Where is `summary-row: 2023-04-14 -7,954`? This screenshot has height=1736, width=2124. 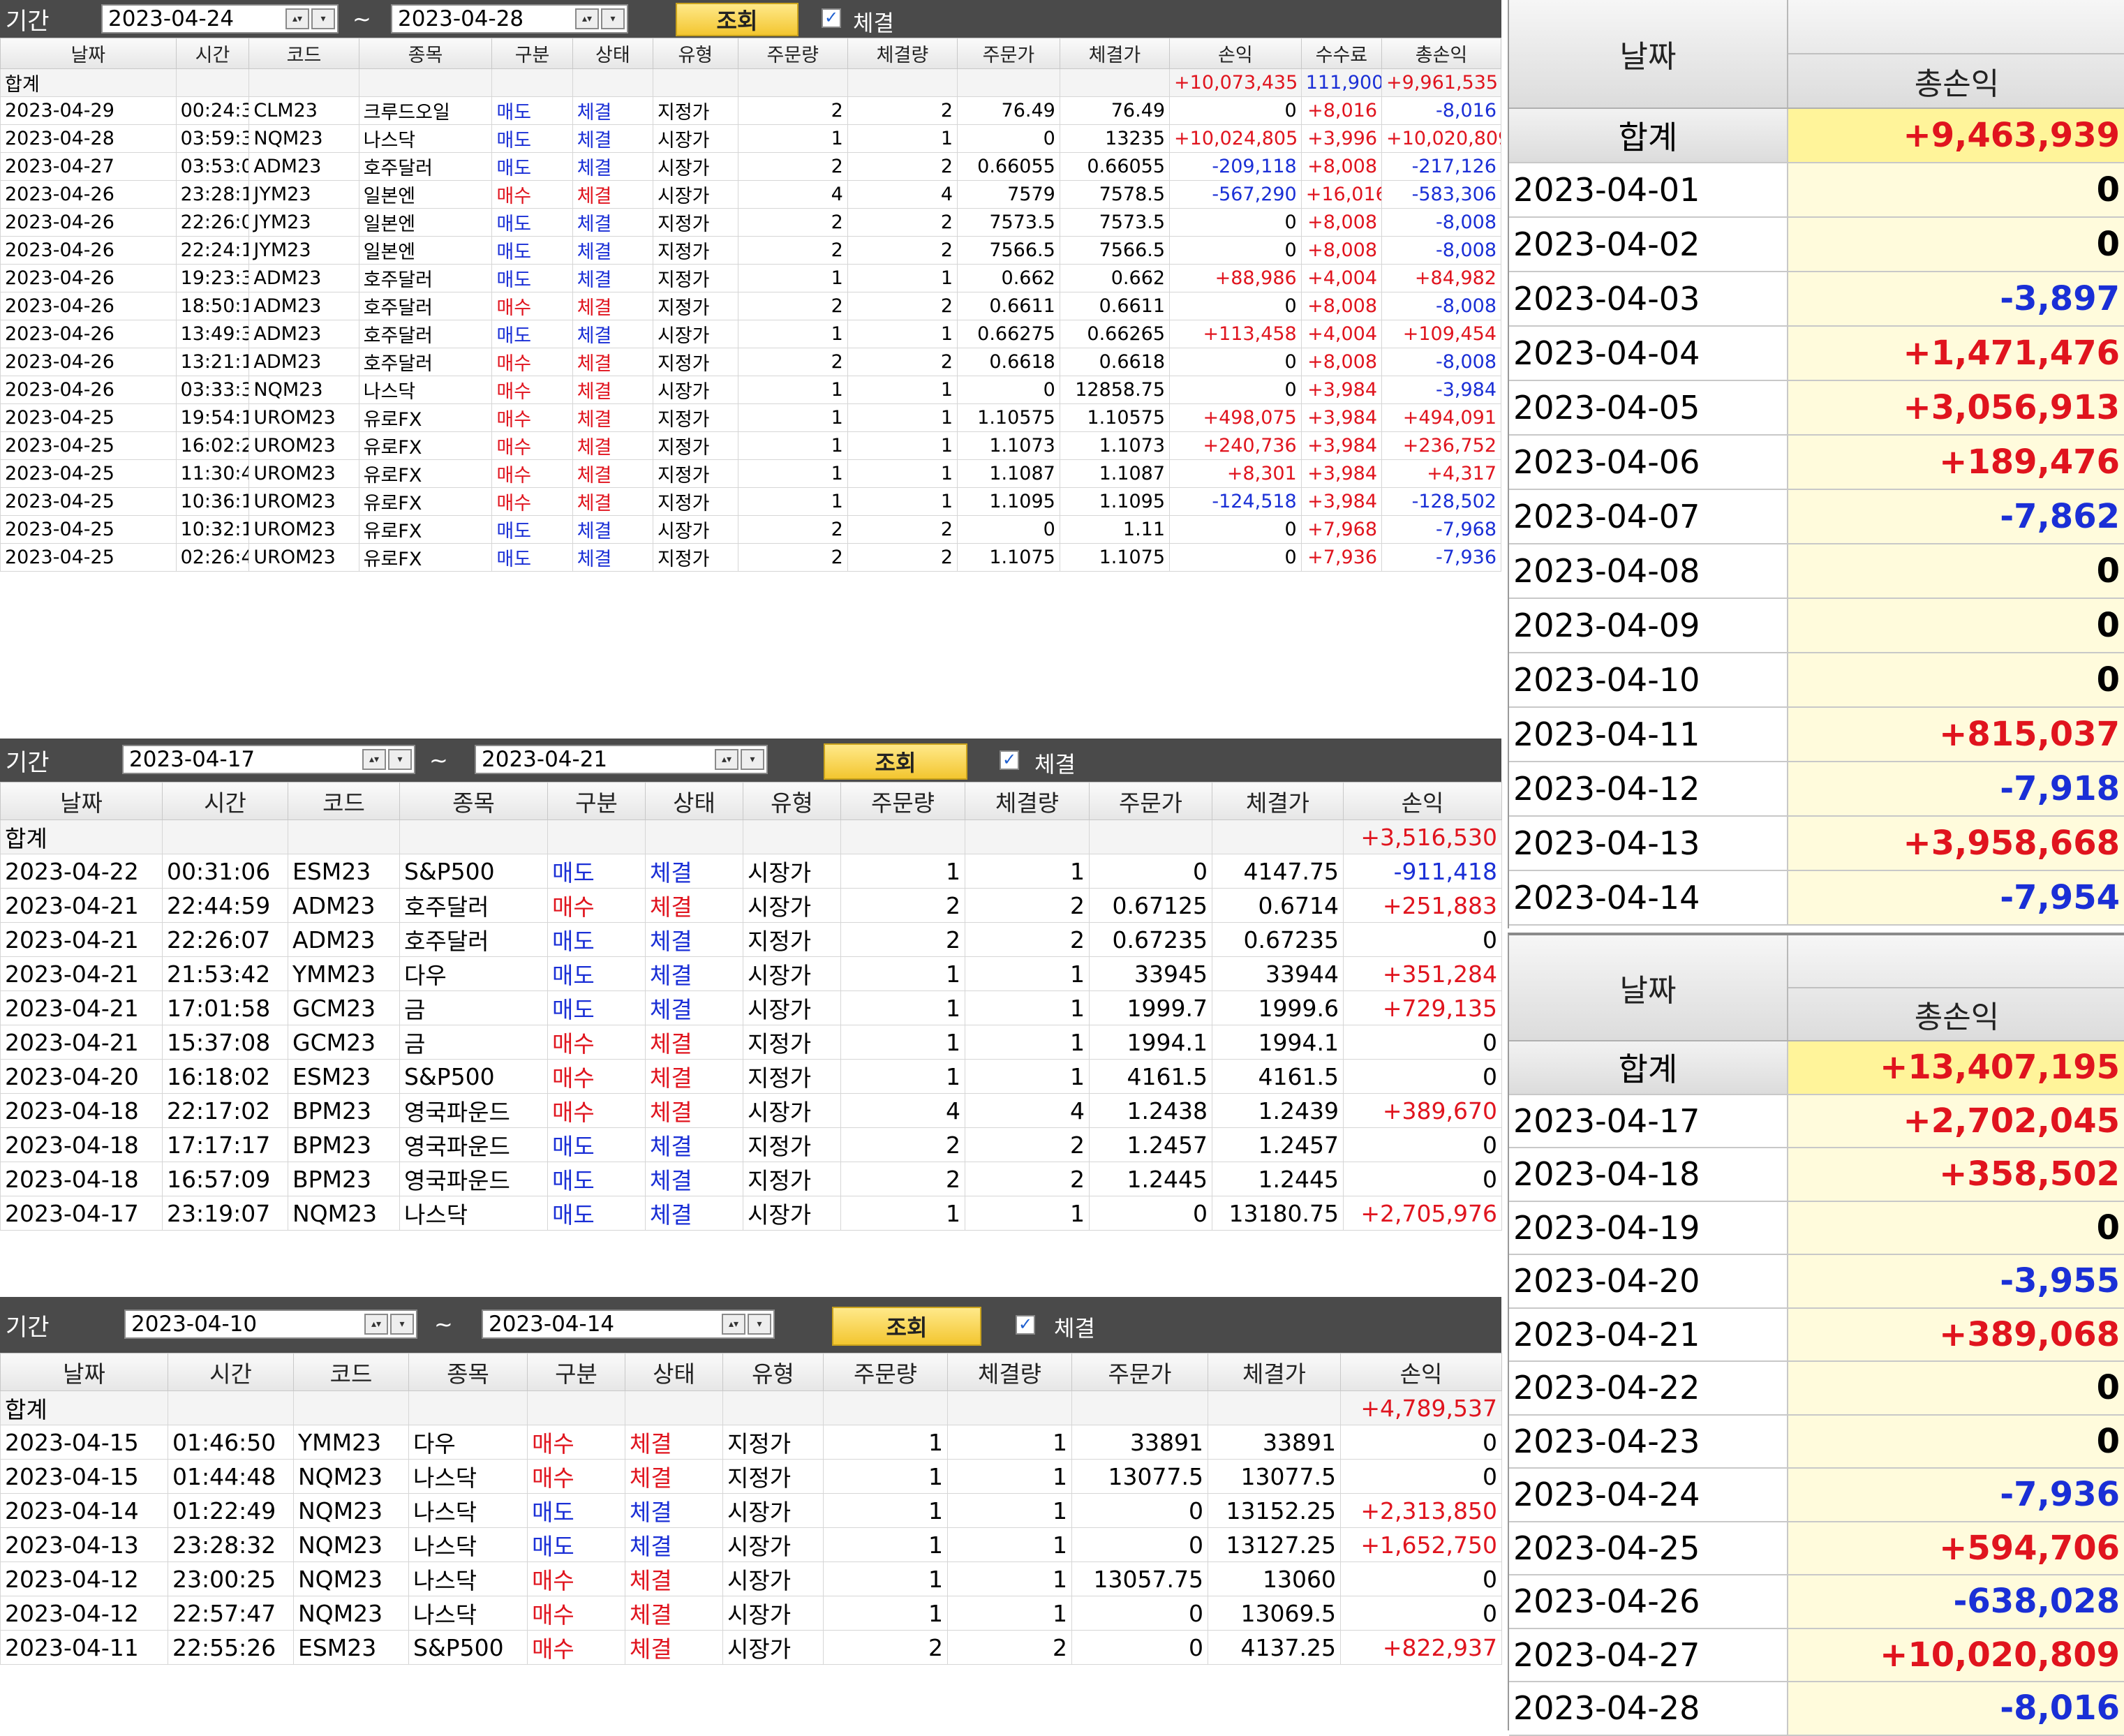 summary-row: 2023-04-14 -7,954 is located at coordinates (1816, 898).